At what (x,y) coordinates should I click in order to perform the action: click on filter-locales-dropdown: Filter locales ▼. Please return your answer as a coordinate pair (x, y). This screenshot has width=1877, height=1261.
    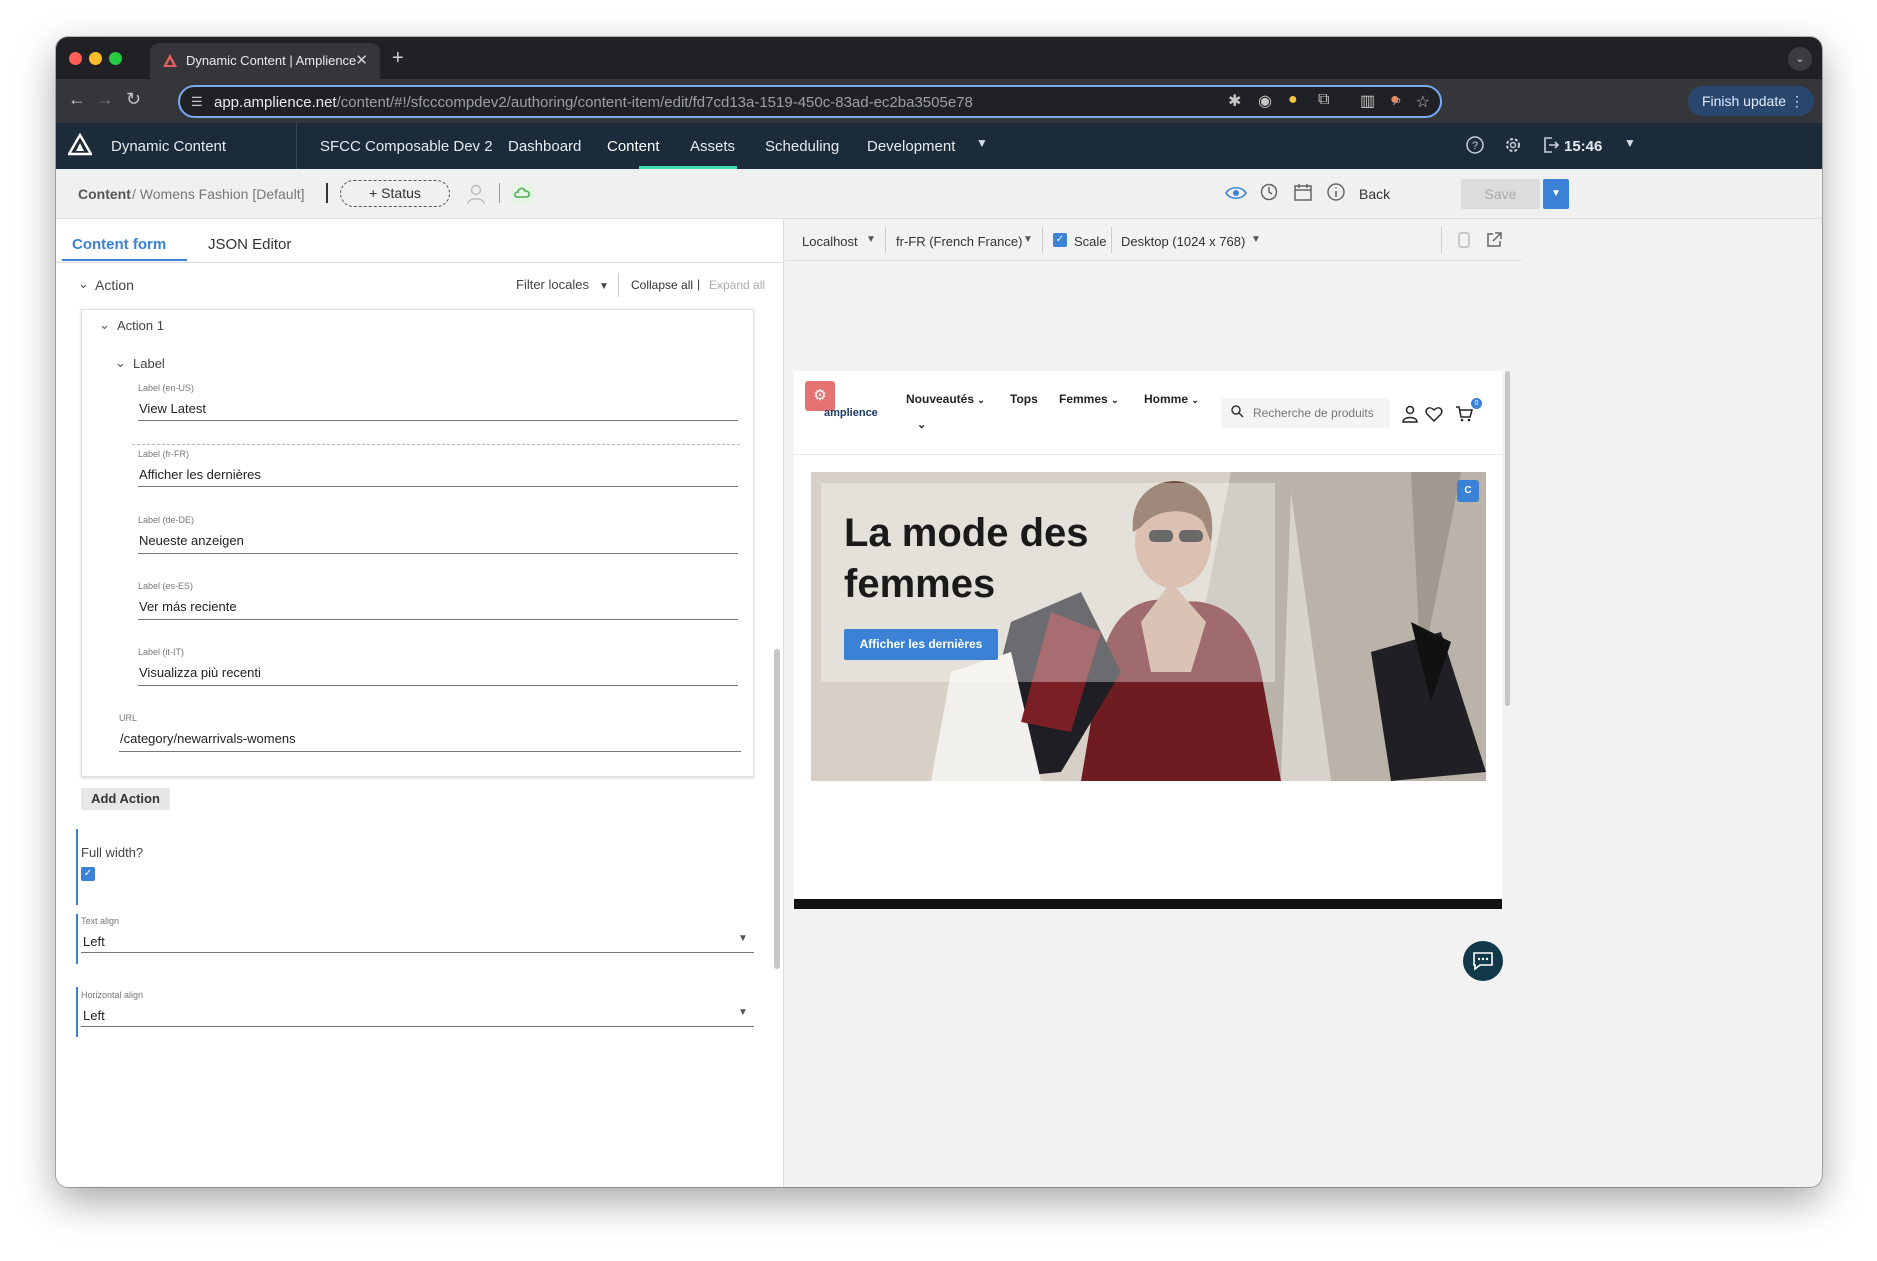
    Looking at the image, I should click on (562, 284).